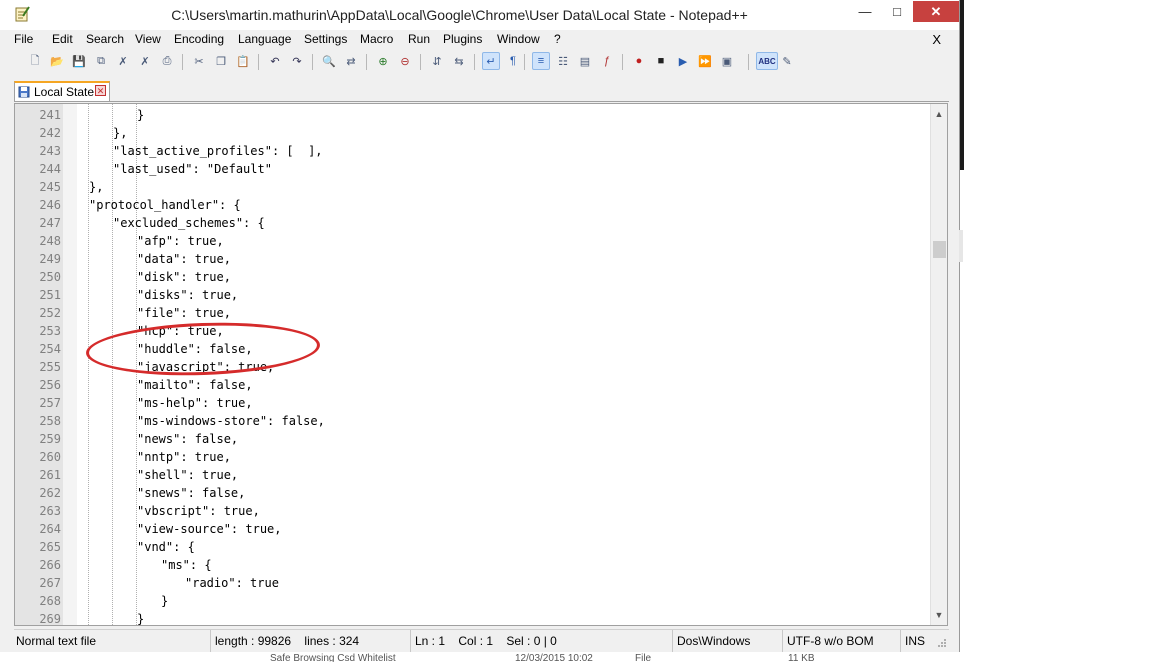 The width and height of the screenshot is (1152, 662). I want to click on sync-horizontal-icon: ⇆, so click(459, 61).